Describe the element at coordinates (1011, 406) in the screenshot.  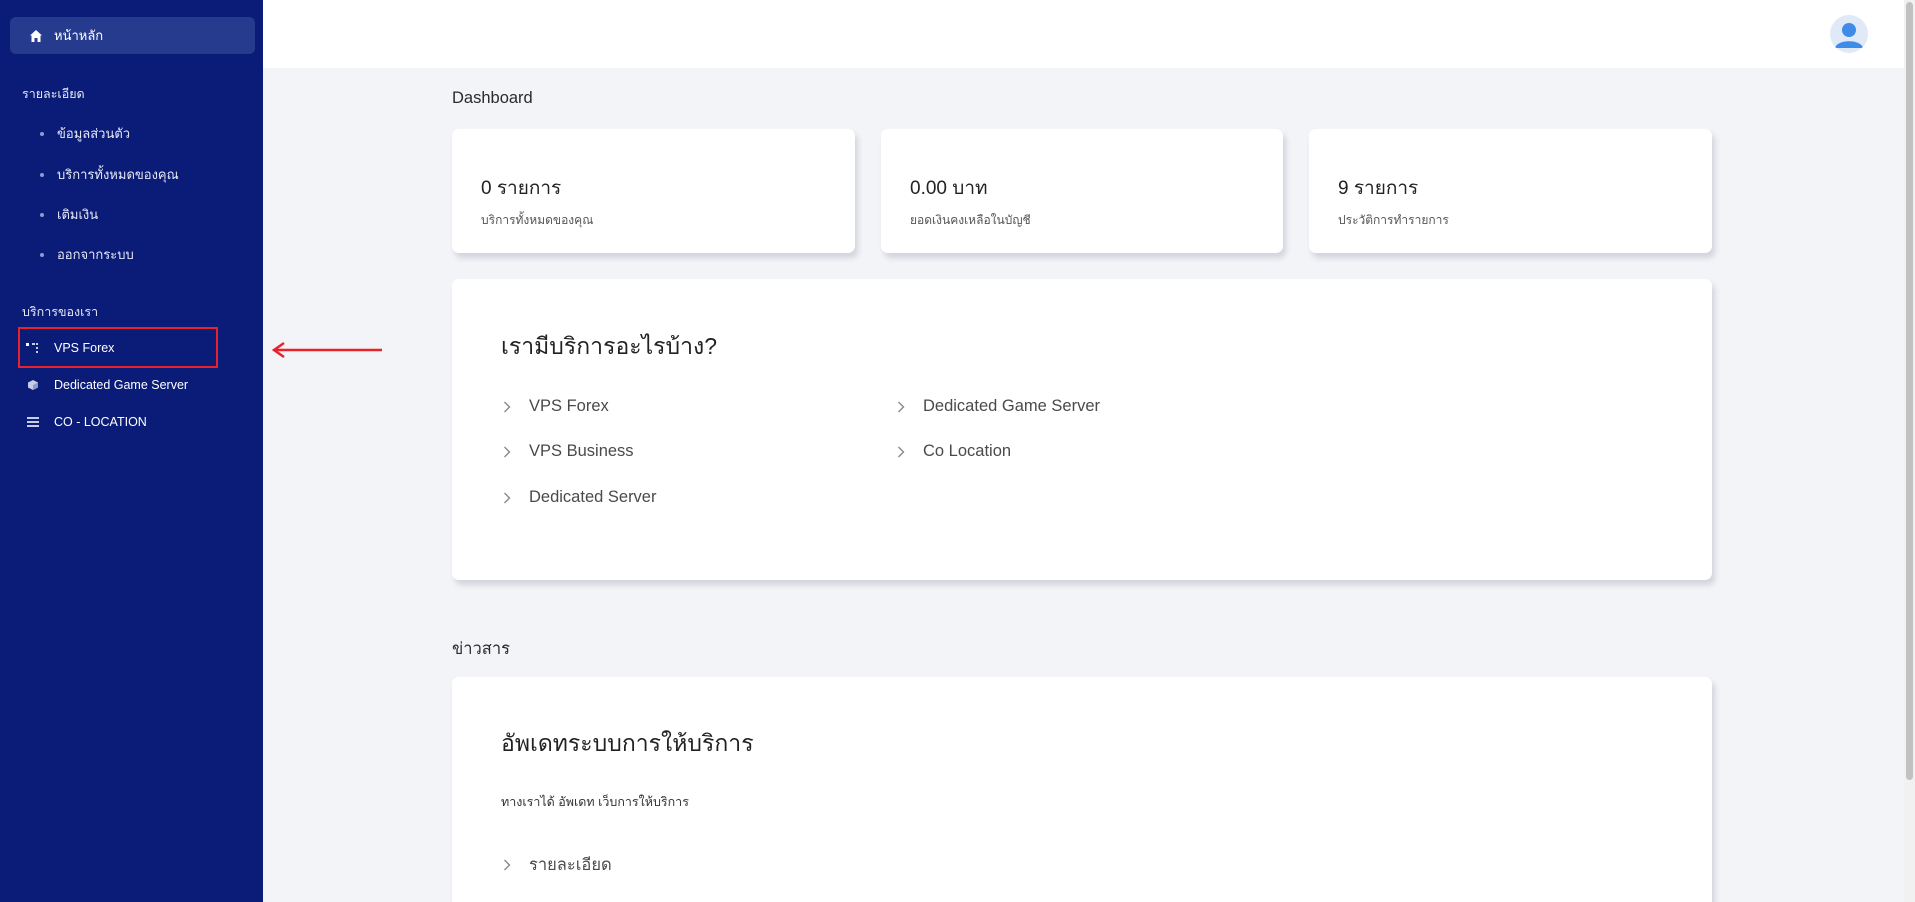
I see `service-link-label: Dedicated Game Server` at that location.